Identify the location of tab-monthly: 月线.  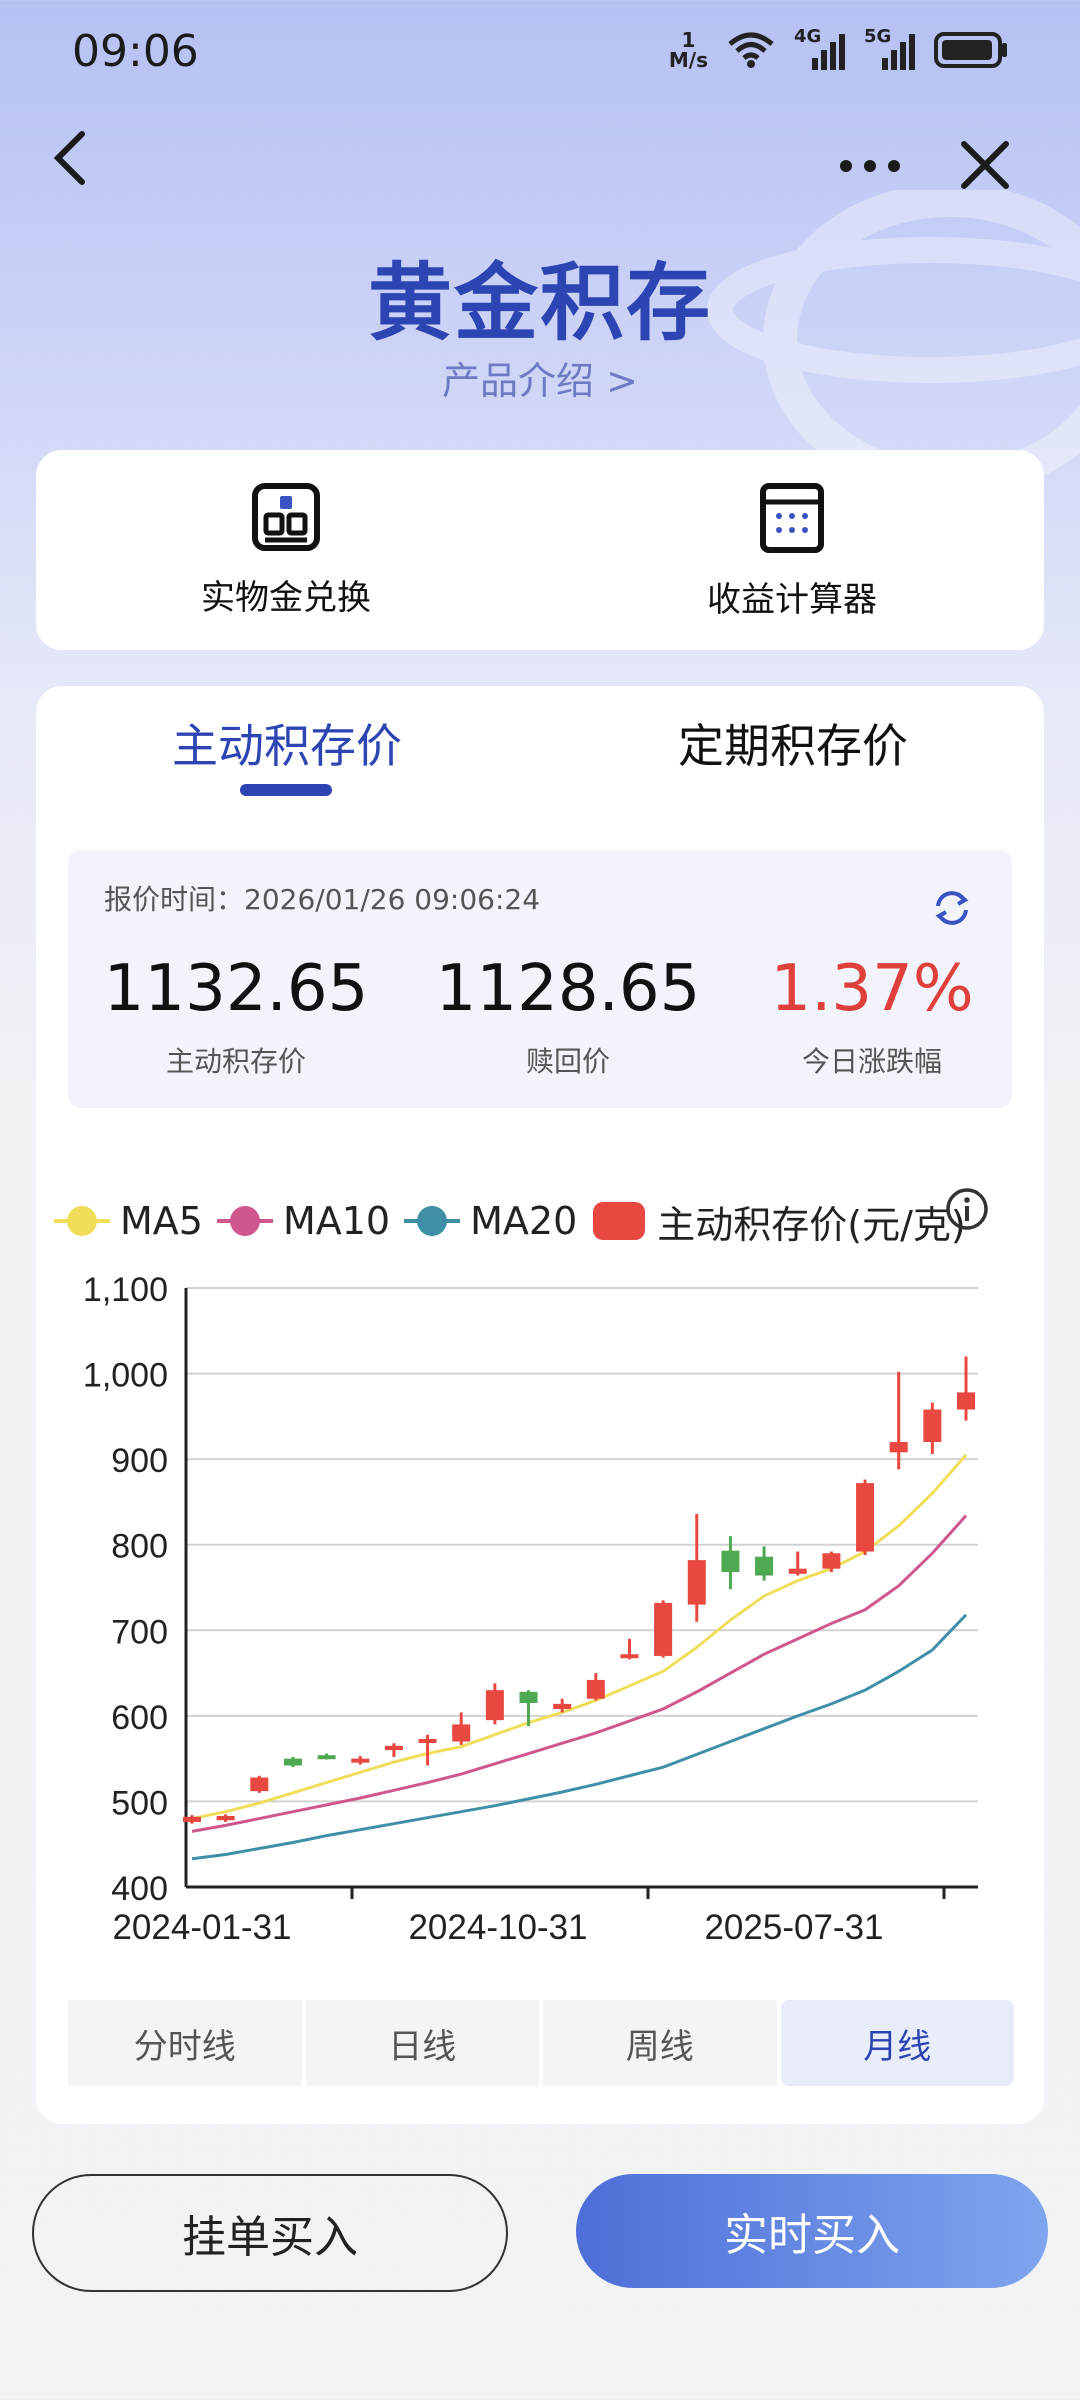
(897, 2043).